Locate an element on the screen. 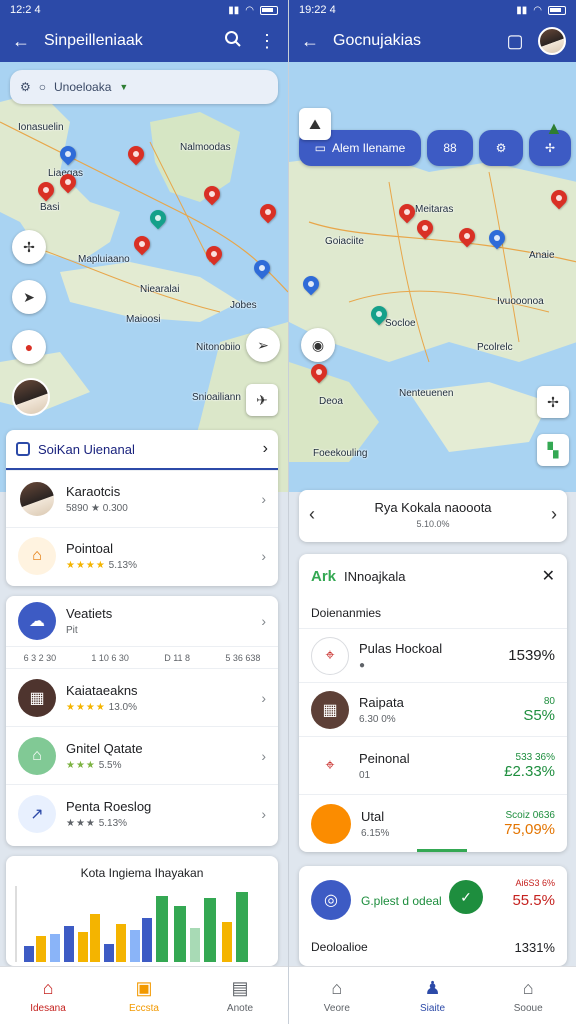  list-item: ⌖ Peinonal 01 533 36% £2.33% is located at coordinates (433, 765).